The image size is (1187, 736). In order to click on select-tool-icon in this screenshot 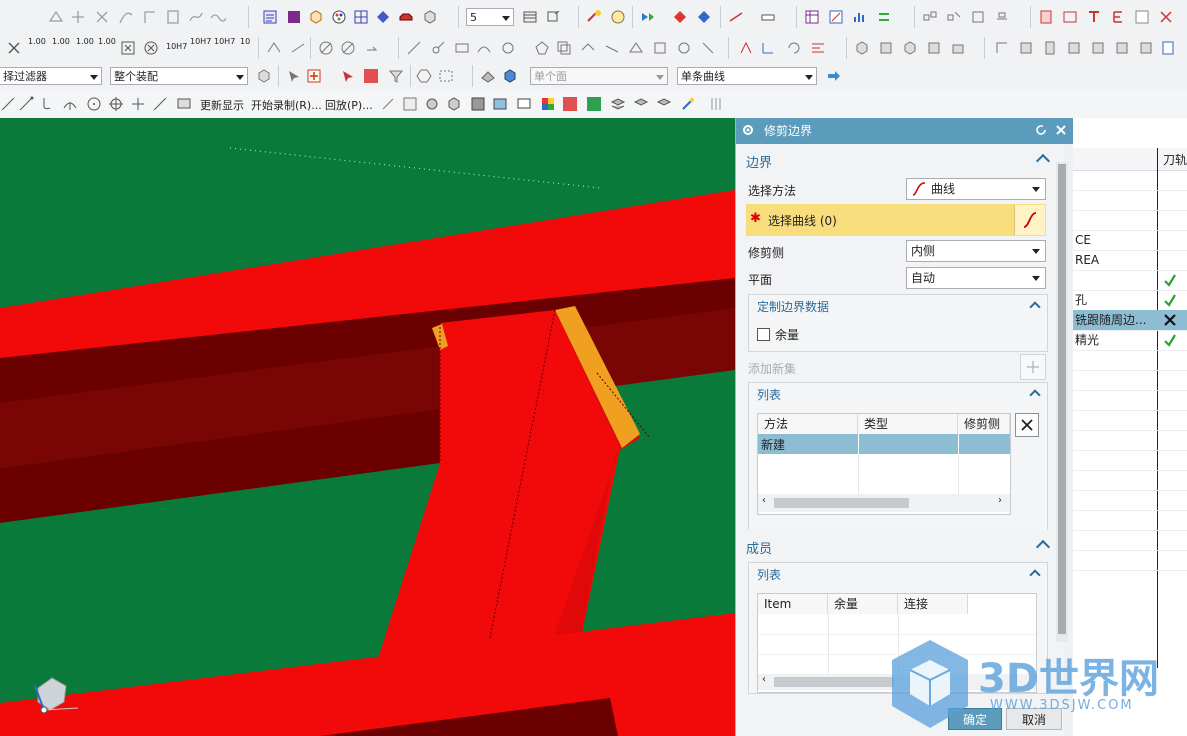, I will do `click(294, 76)`.